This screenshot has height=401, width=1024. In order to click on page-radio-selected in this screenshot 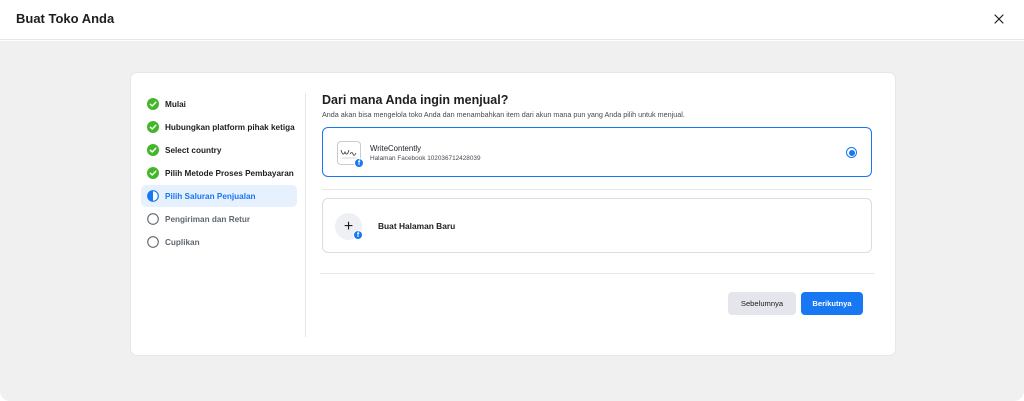, I will do `click(851, 152)`.